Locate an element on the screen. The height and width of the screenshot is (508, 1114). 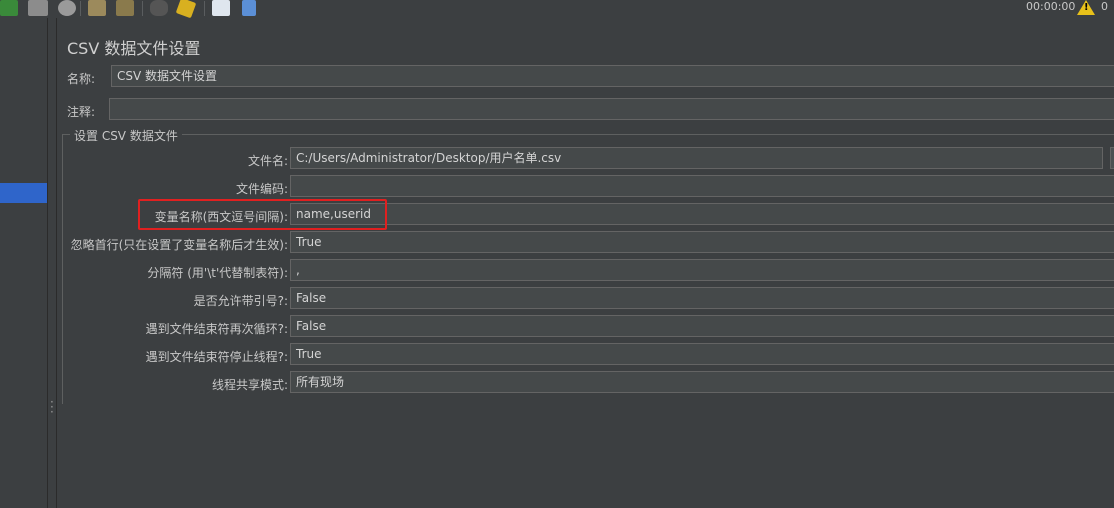
encoding-field is located at coordinates (702, 186).